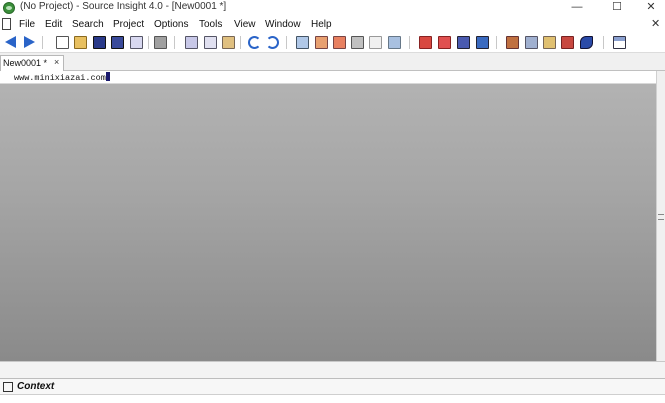  I want to click on document-close-icon: ✕, so click(655, 23).